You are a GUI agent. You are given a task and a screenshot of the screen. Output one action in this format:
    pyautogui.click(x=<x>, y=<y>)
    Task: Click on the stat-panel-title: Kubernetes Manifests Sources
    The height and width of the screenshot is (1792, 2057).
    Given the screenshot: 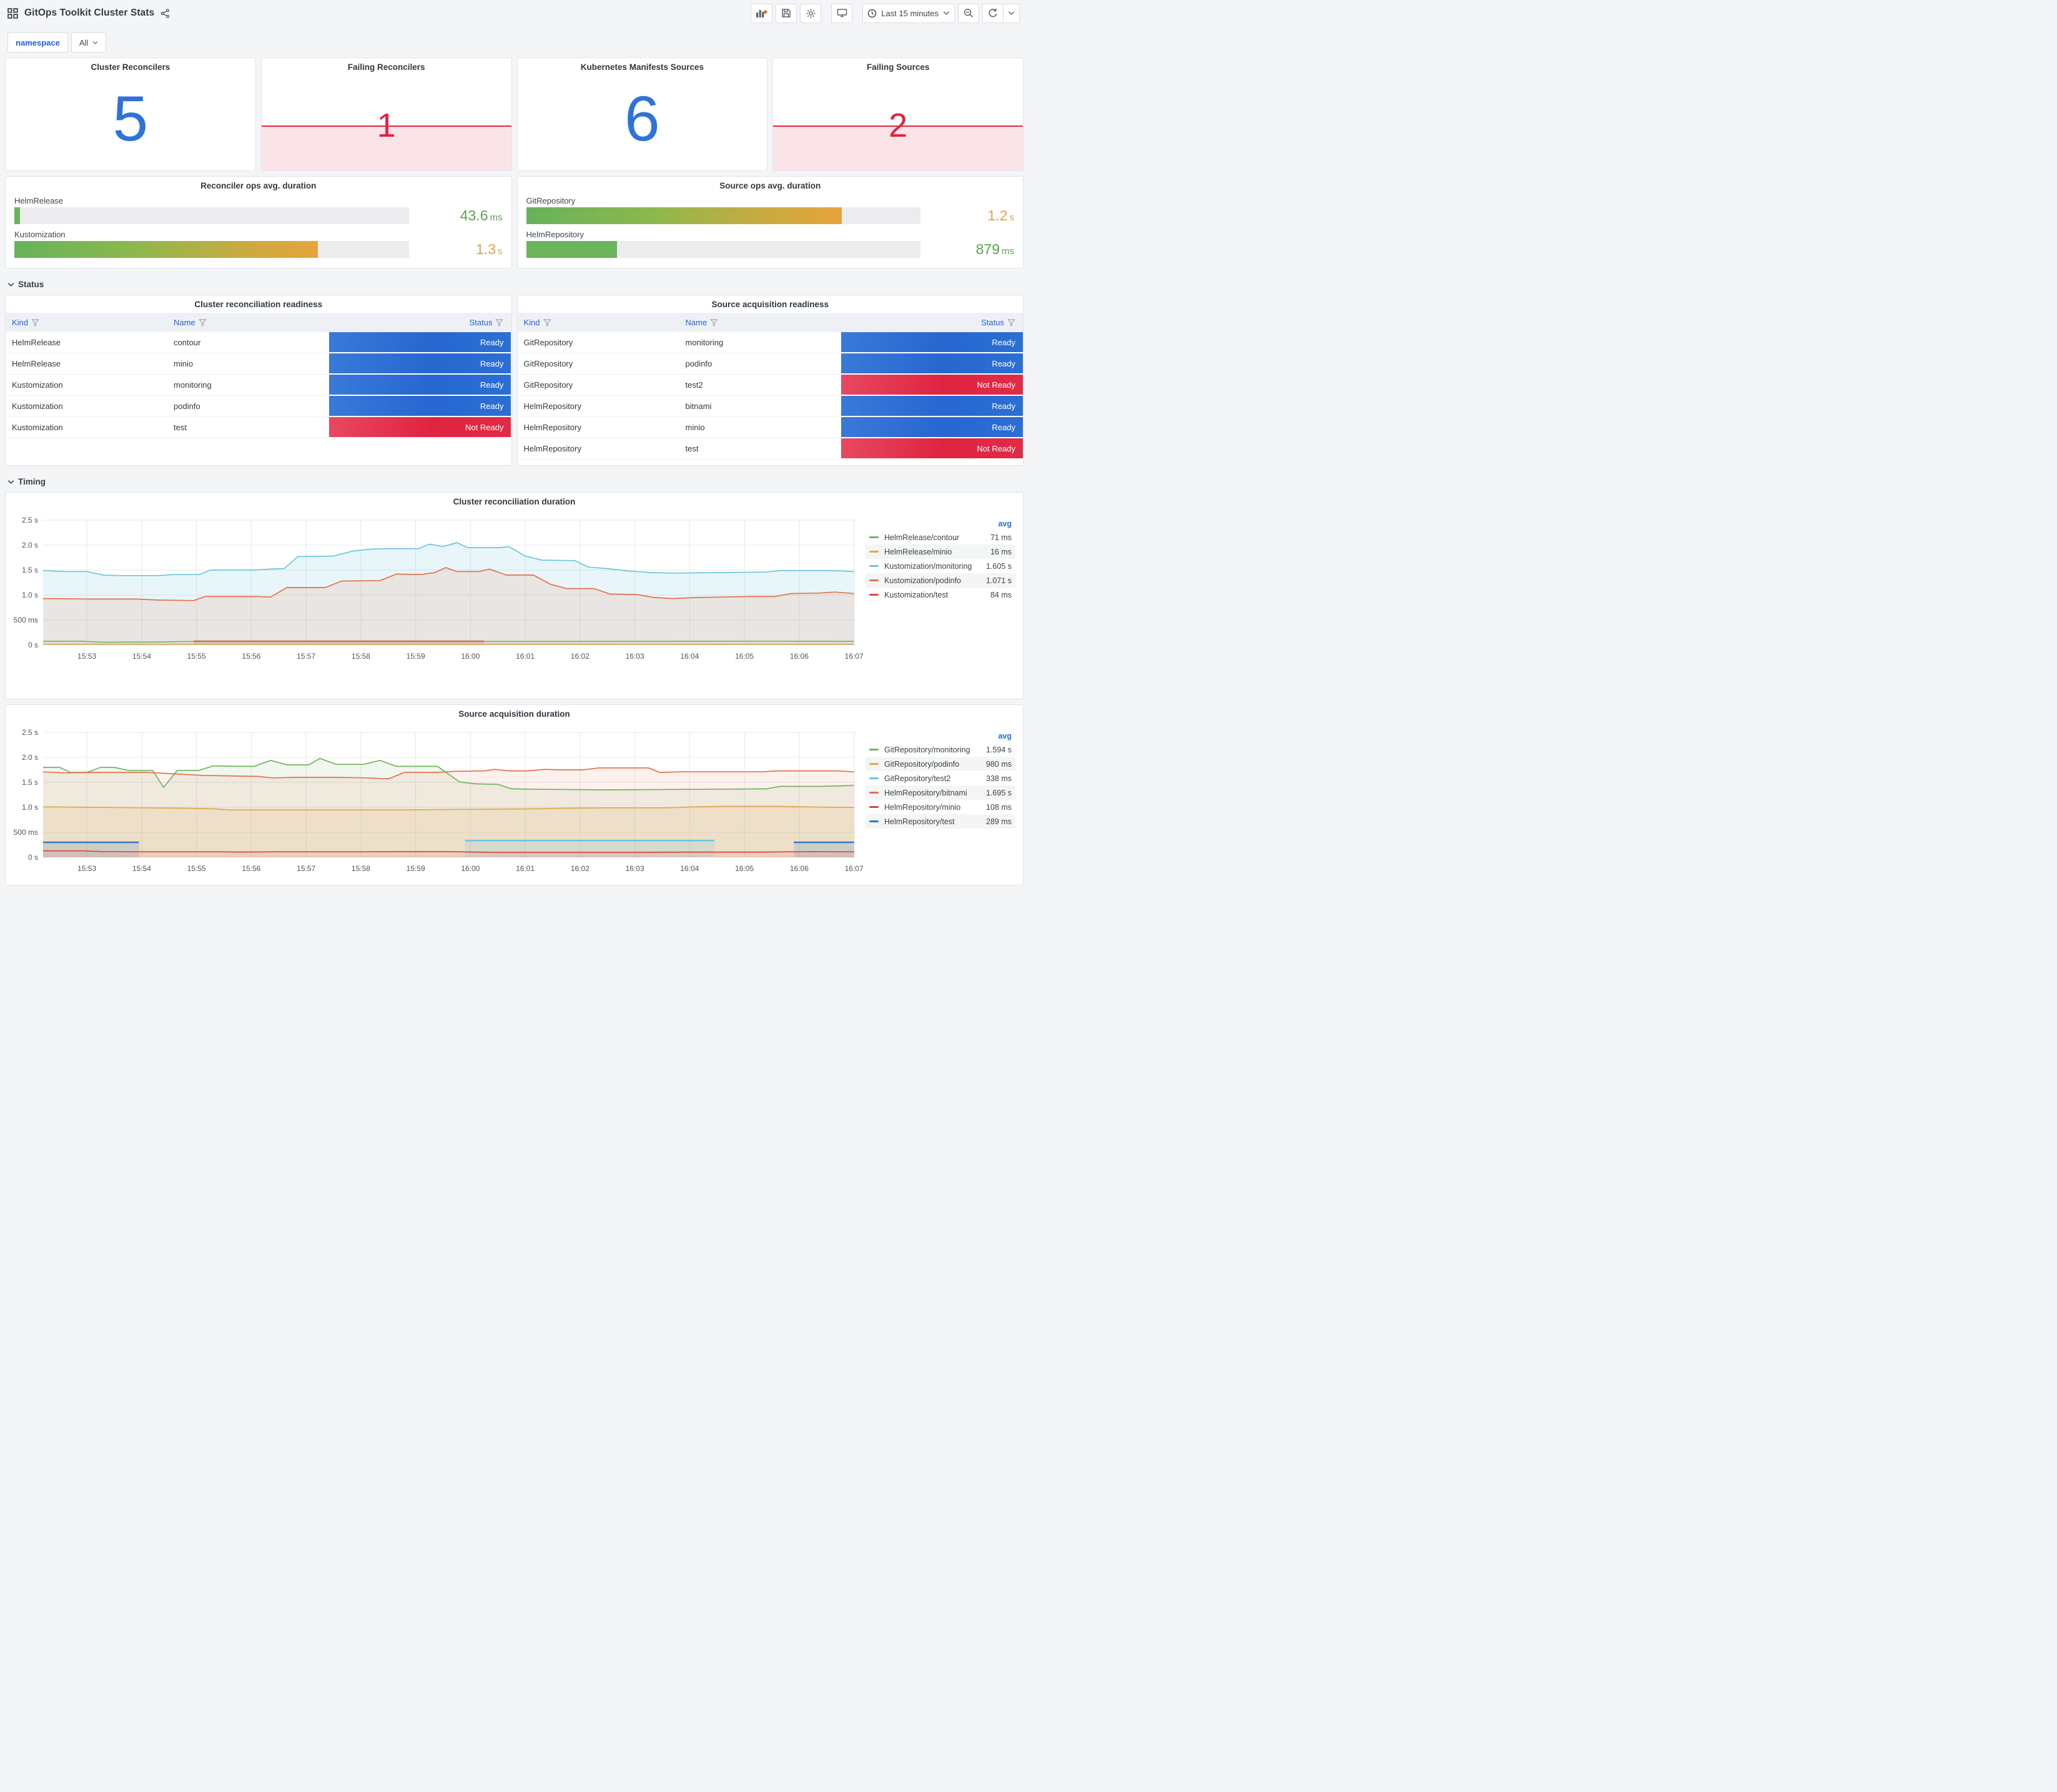 What is the action you would take?
    pyautogui.click(x=643, y=65)
    